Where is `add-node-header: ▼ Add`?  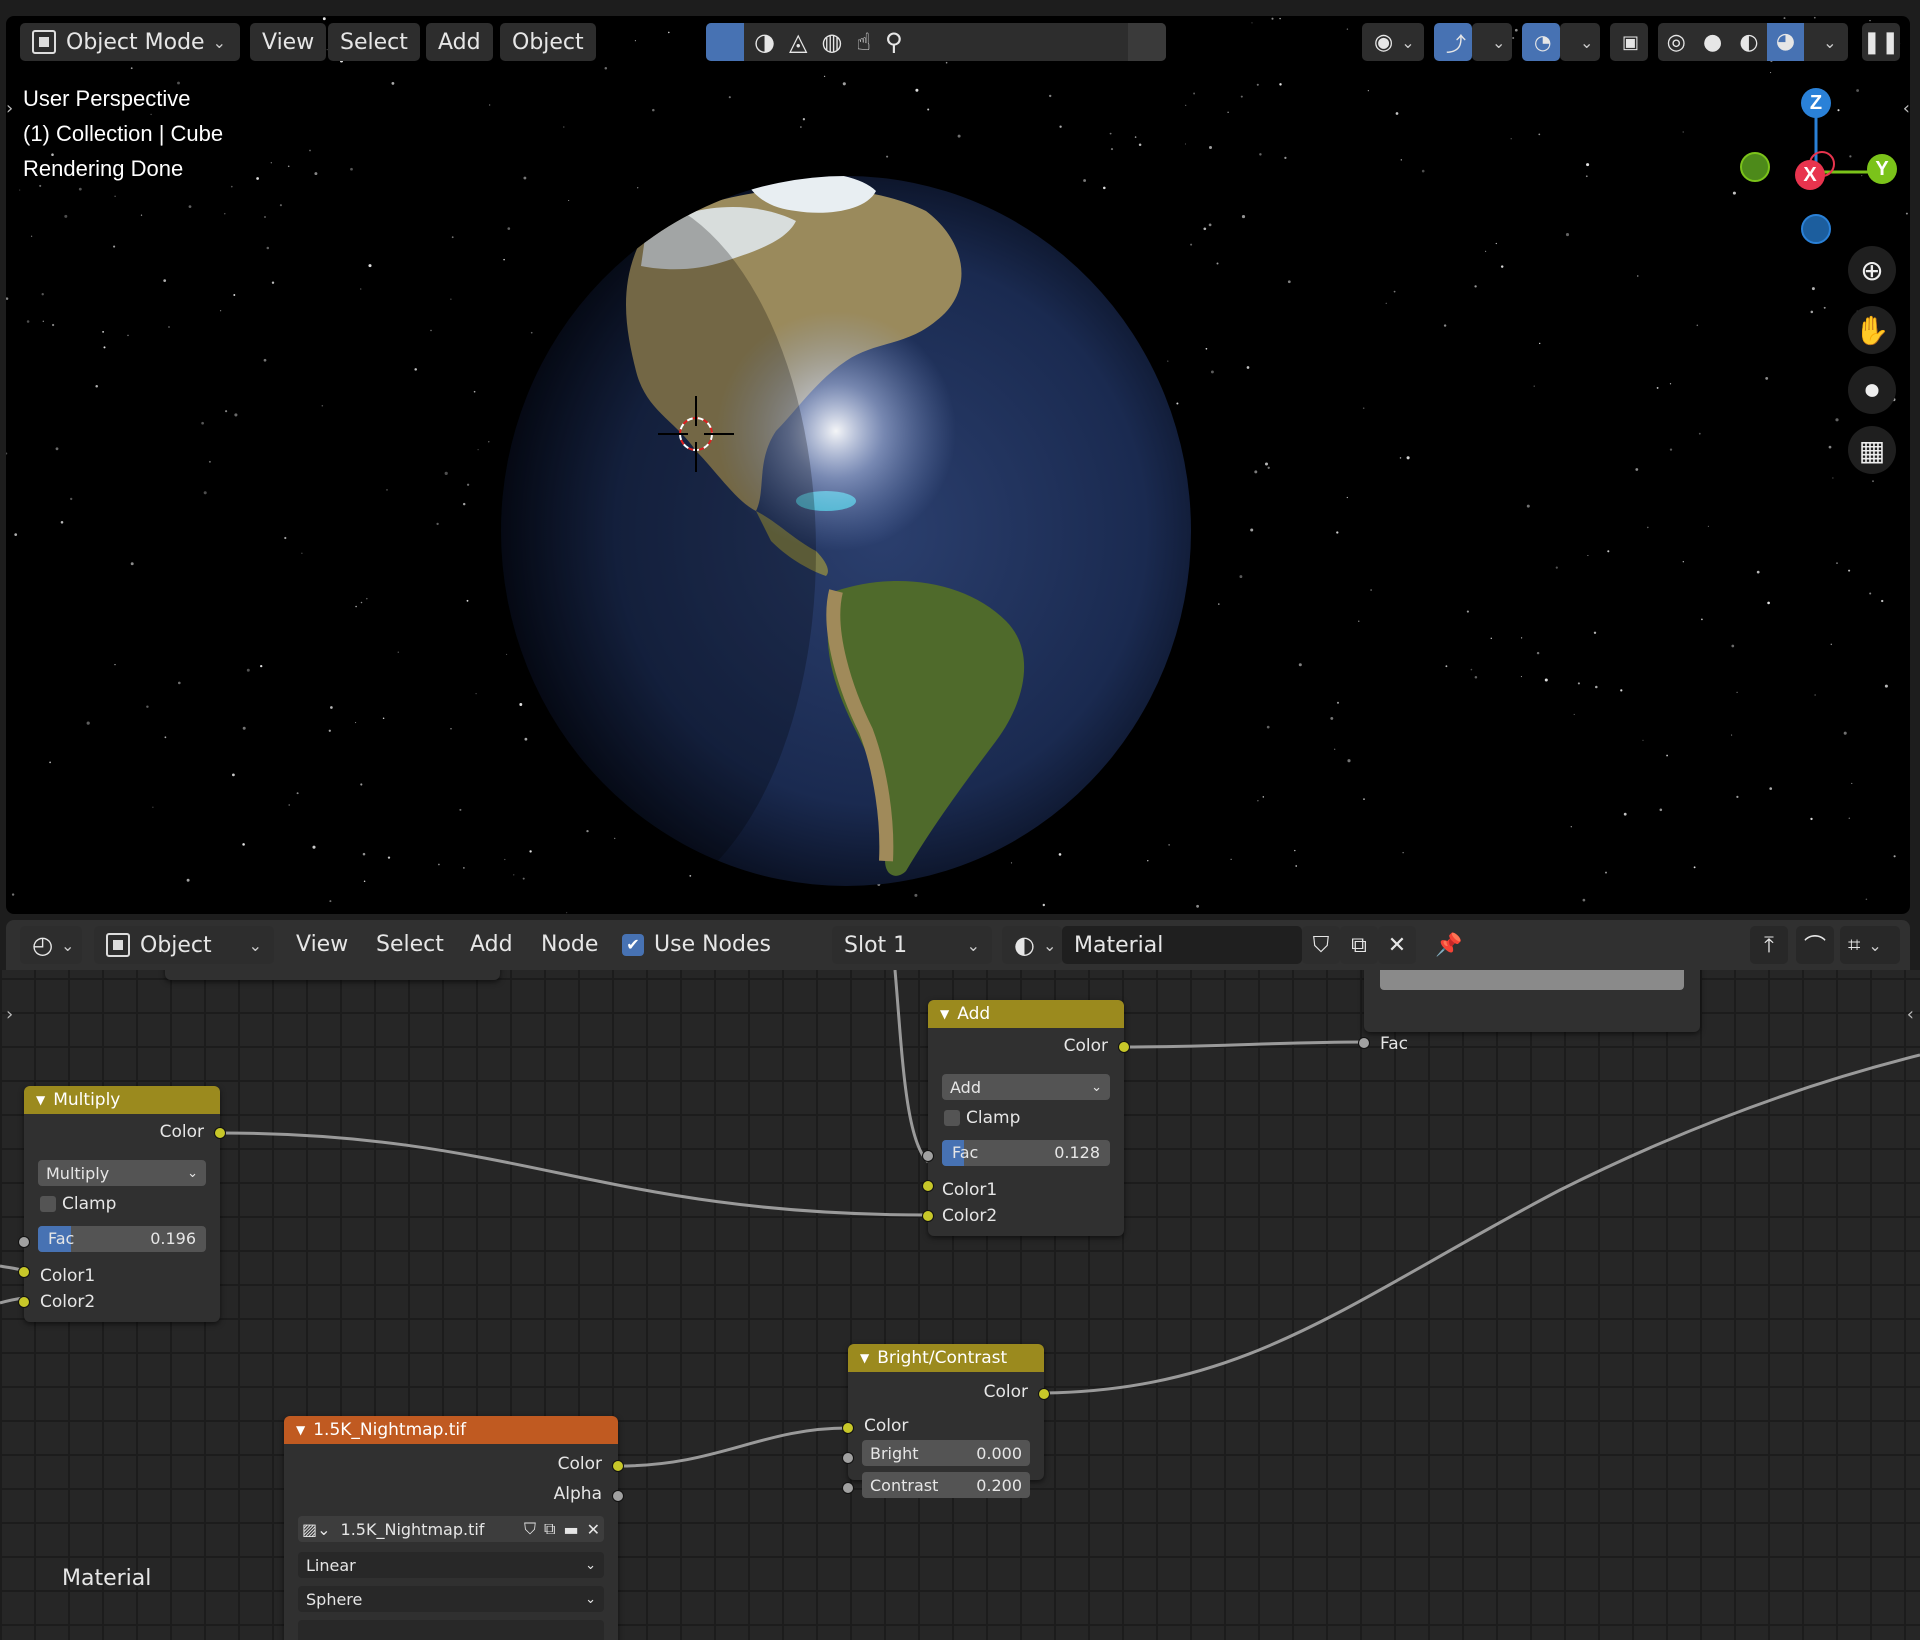
add-node-header: ▼ Add is located at coordinates (1026, 1014).